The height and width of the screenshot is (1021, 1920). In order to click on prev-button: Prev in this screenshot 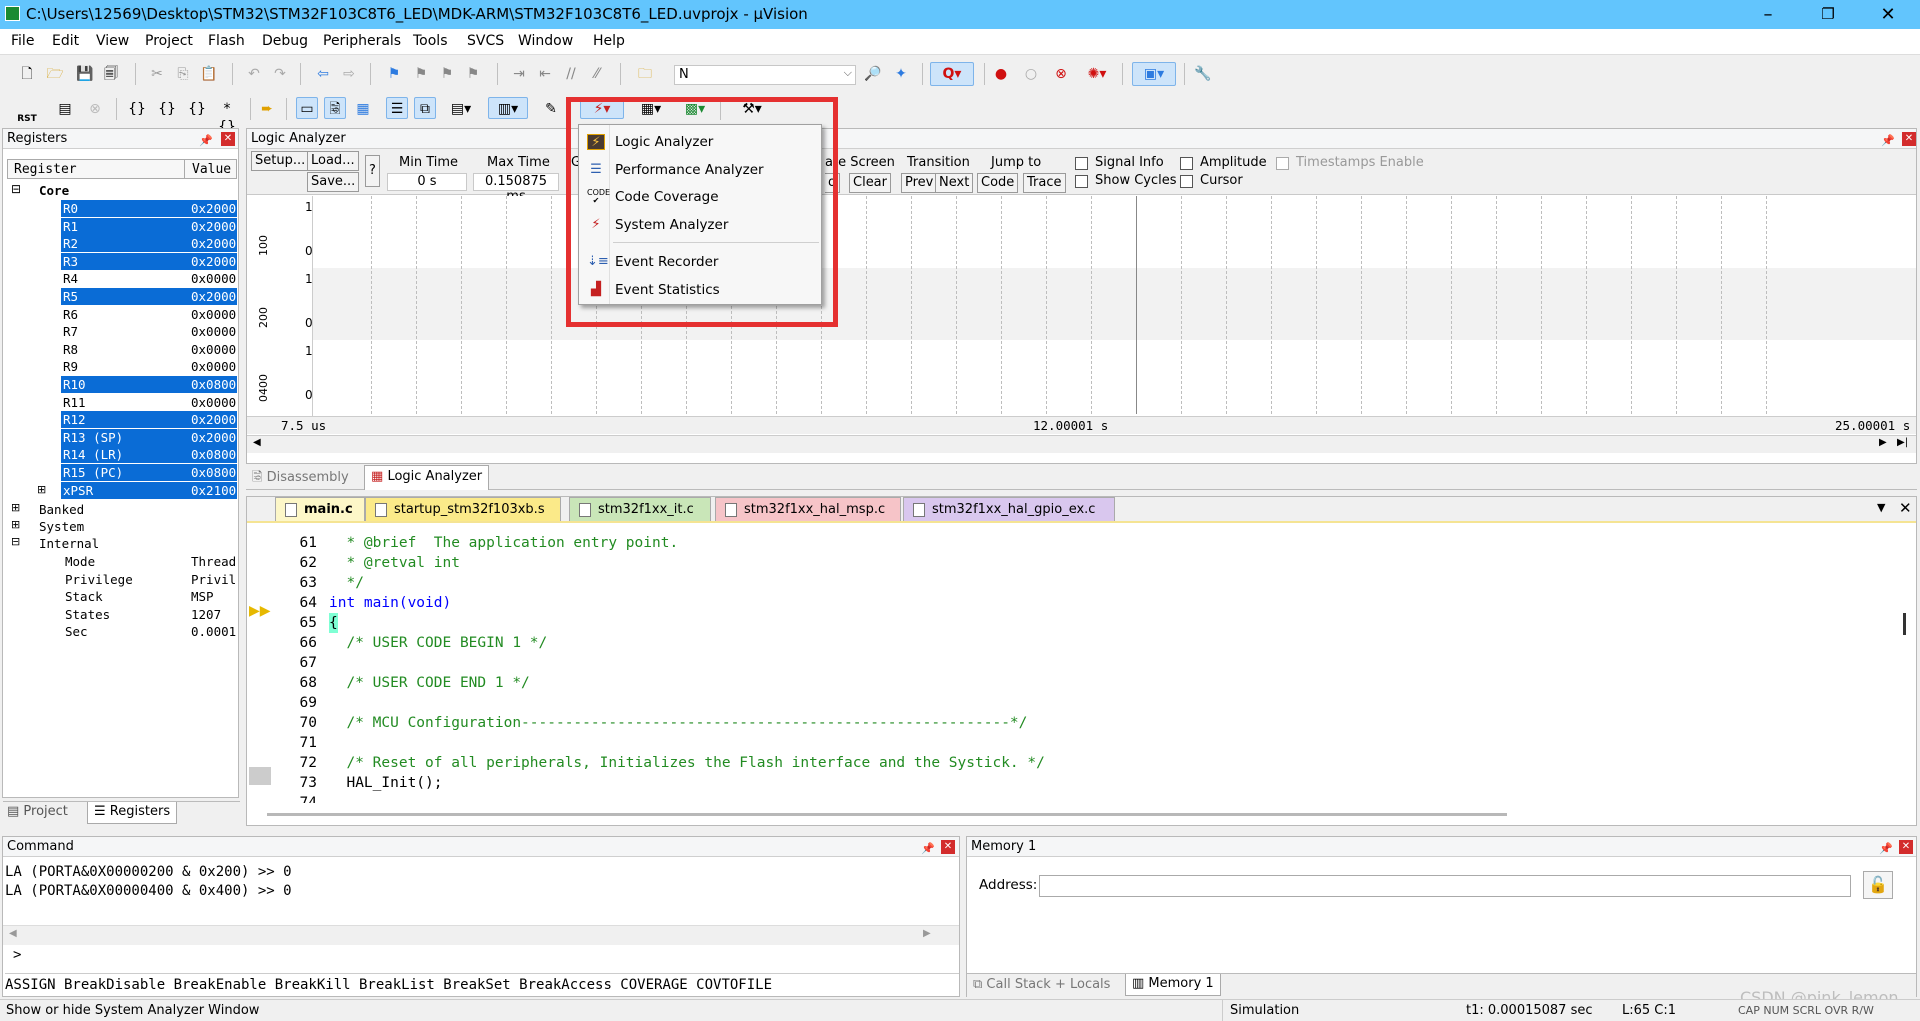, I will do `click(919, 183)`.